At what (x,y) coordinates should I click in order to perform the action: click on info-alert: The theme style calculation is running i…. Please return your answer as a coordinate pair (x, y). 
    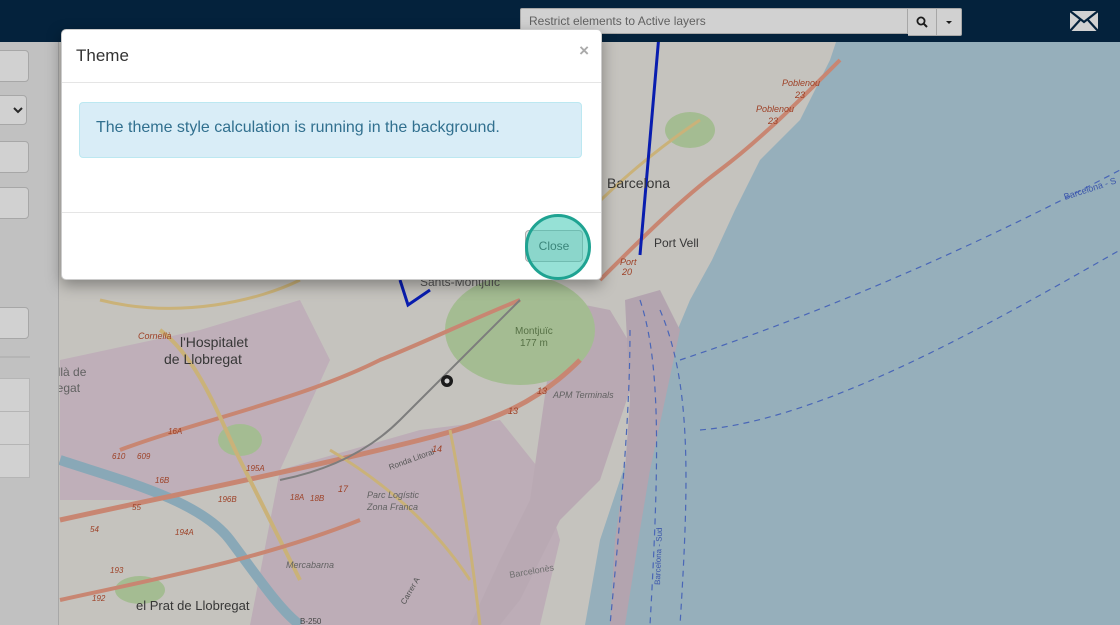
    Looking at the image, I should click on (330, 130).